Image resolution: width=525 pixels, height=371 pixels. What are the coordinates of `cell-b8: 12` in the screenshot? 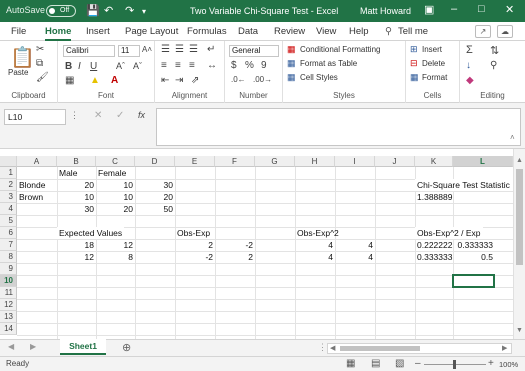 It's located at (76, 257).